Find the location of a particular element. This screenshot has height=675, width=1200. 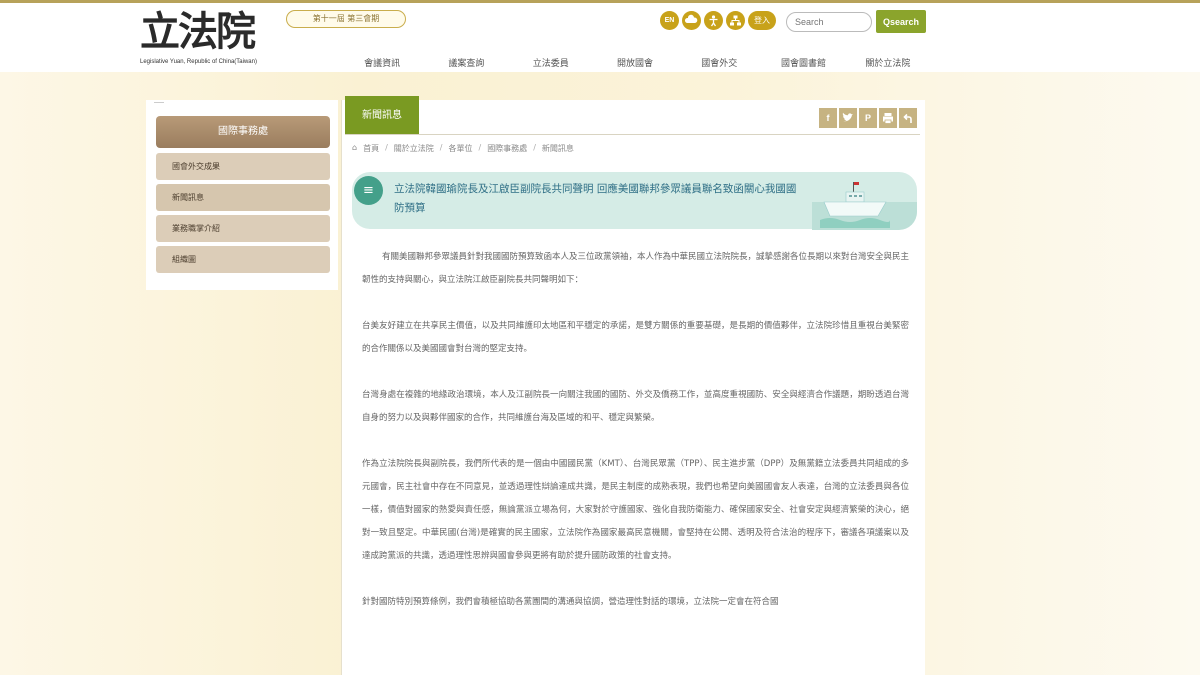

english-icon: EN is located at coordinates (669, 20).